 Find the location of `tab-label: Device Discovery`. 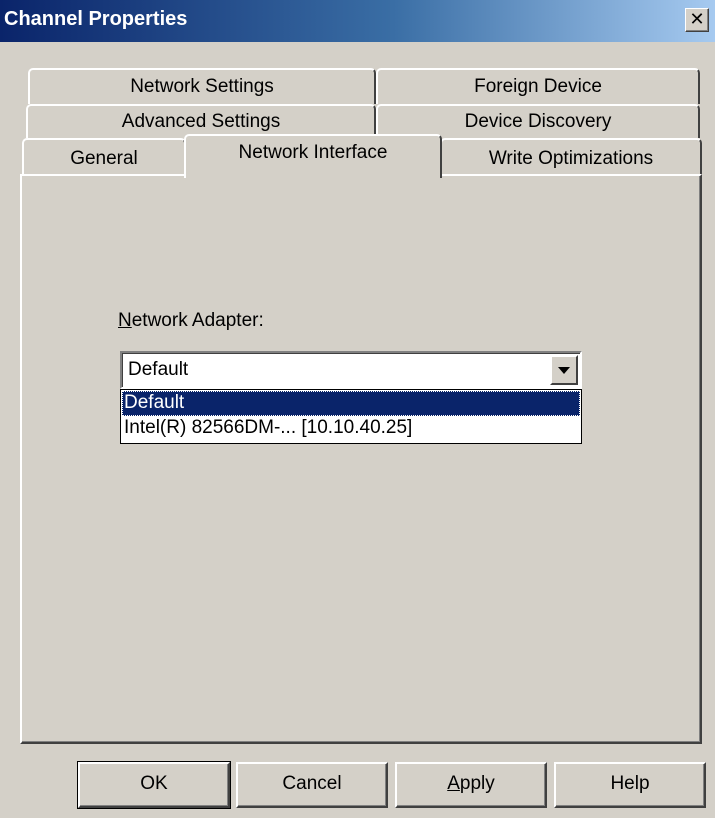

tab-label: Device Discovery is located at coordinates (538, 121).